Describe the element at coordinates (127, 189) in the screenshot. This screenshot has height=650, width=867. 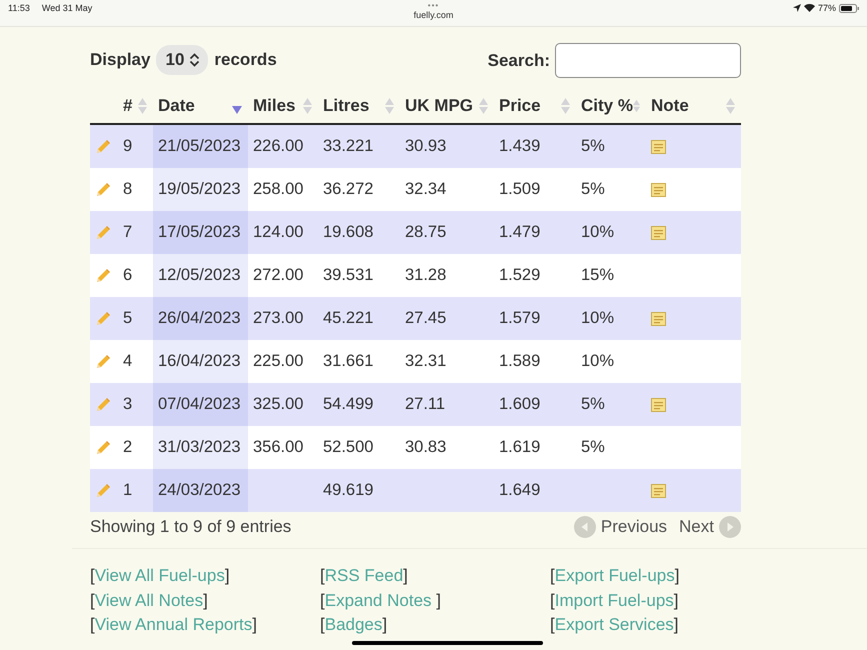
I see `table-cell: 8` at that location.